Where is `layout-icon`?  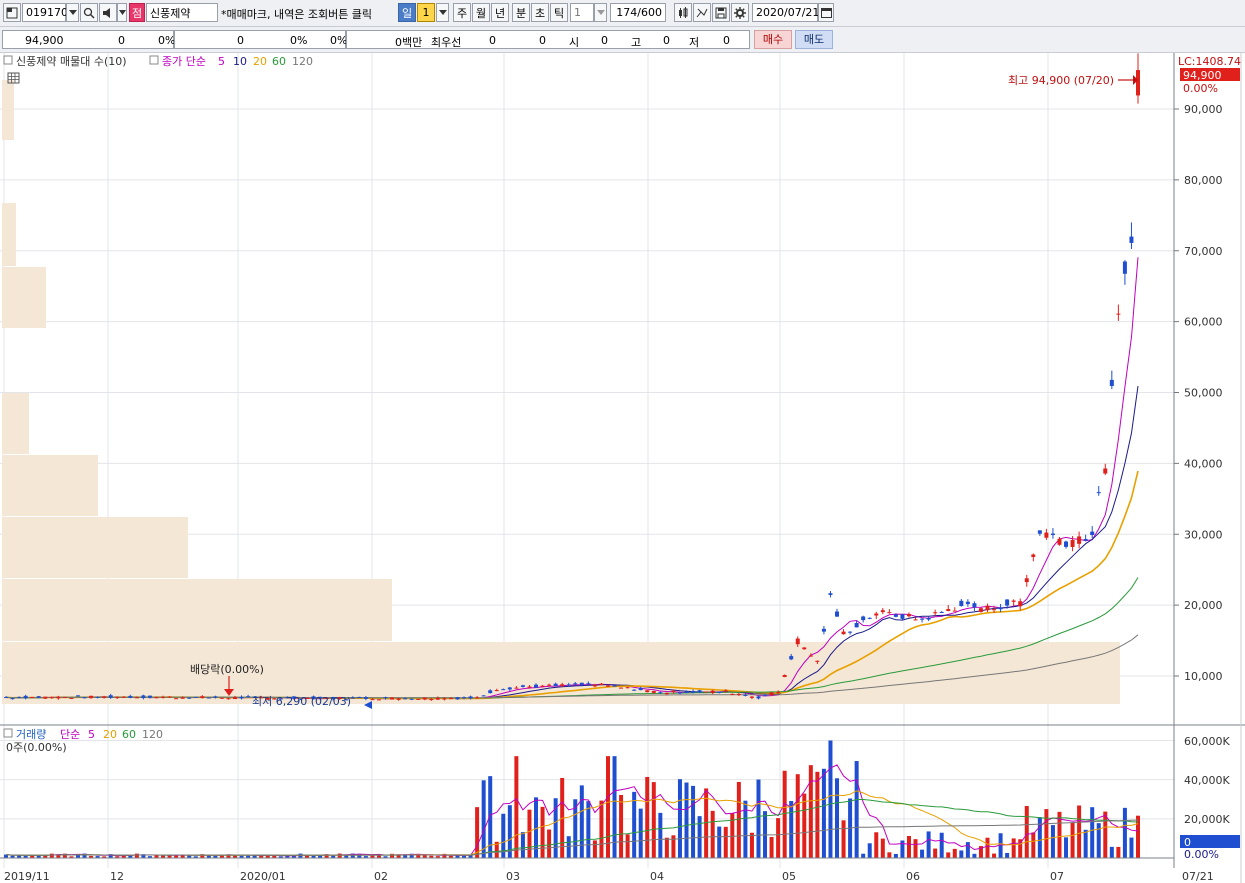
layout-icon is located at coordinates (12, 12).